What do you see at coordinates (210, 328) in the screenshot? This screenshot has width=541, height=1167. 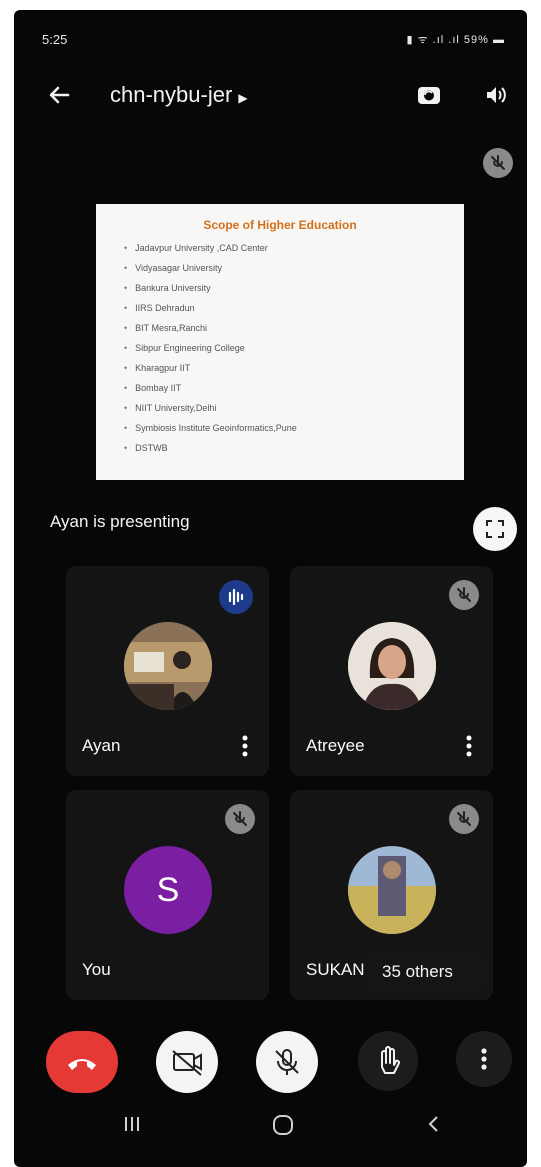 I see `slide-item: BIT Mesra,Ranchi` at bounding box center [210, 328].